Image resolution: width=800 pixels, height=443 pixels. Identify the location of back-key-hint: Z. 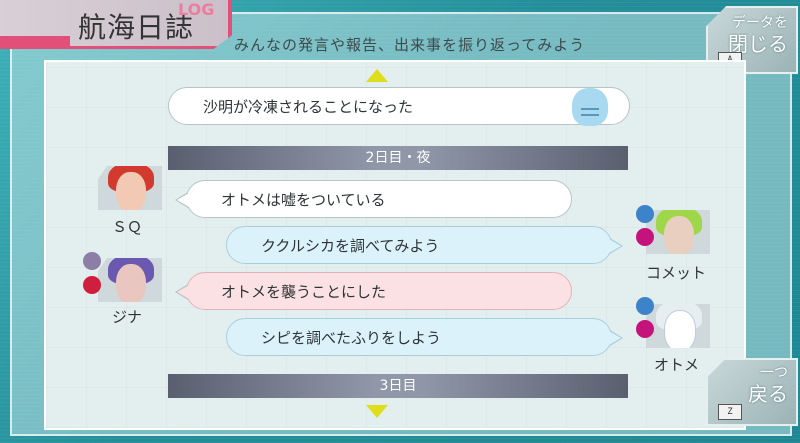
(730, 412).